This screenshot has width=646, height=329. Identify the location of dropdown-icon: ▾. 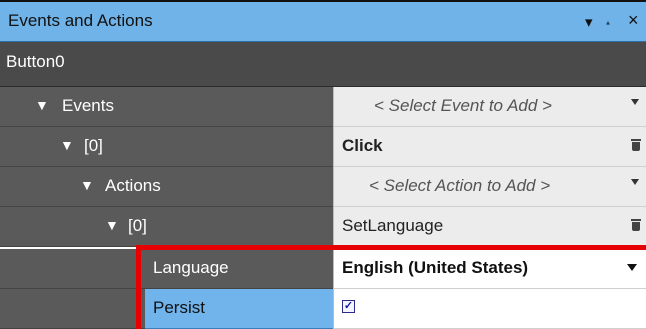
(589, 22).